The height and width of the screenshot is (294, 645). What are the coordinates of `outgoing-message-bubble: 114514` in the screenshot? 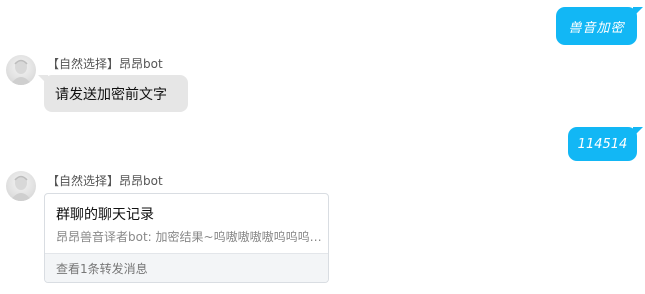 It's located at (605, 144).